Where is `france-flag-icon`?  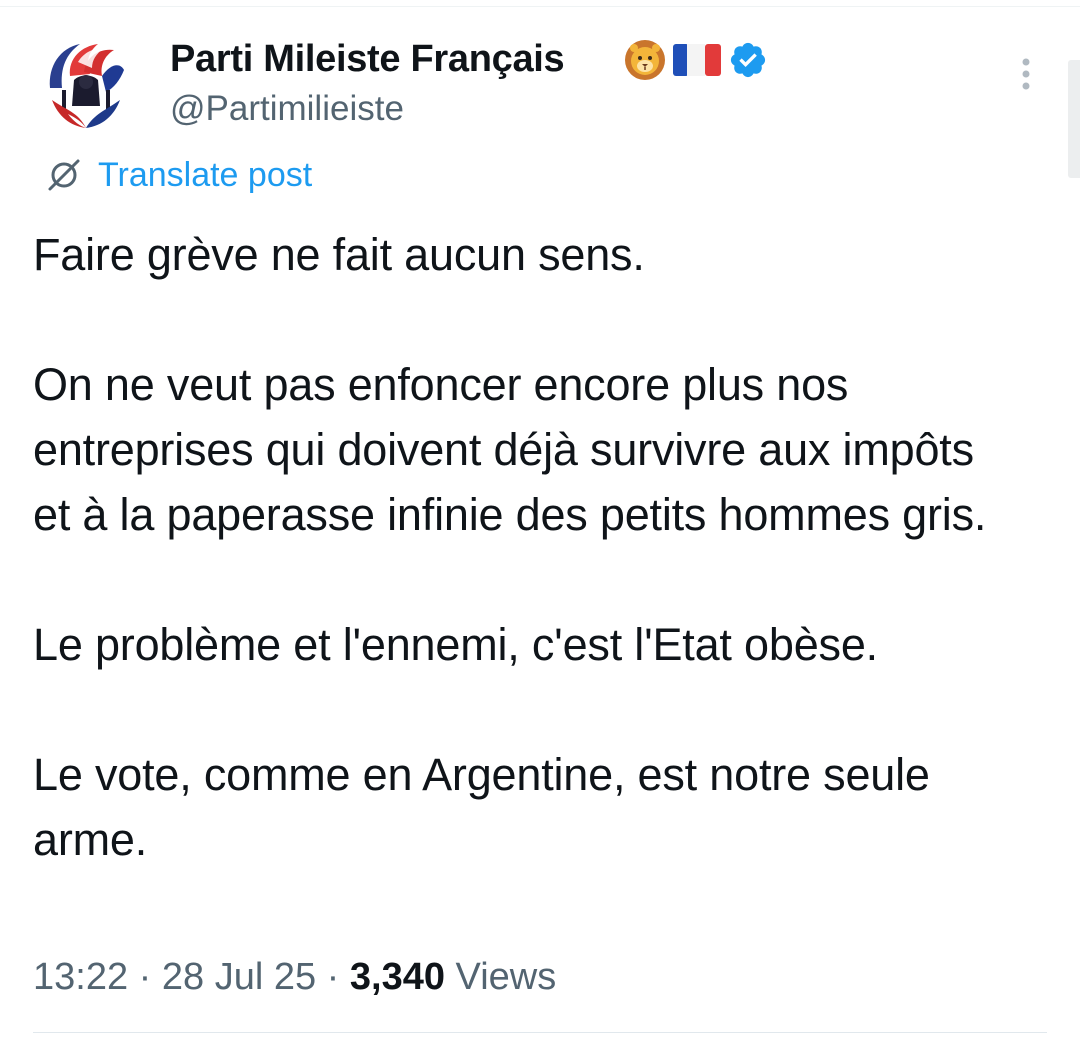
france-flag-icon is located at coordinates (697, 60).